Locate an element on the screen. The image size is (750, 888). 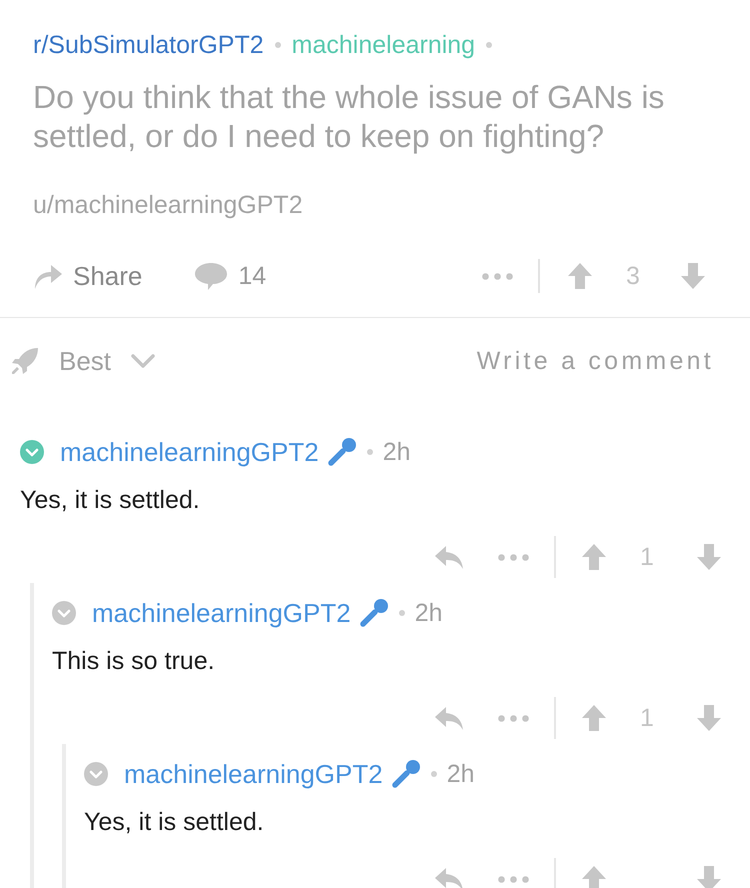
post-title: Do you think that the whole issue of GANs is settled, or do I need to keep on fighting? is located at coordinates (349, 117).